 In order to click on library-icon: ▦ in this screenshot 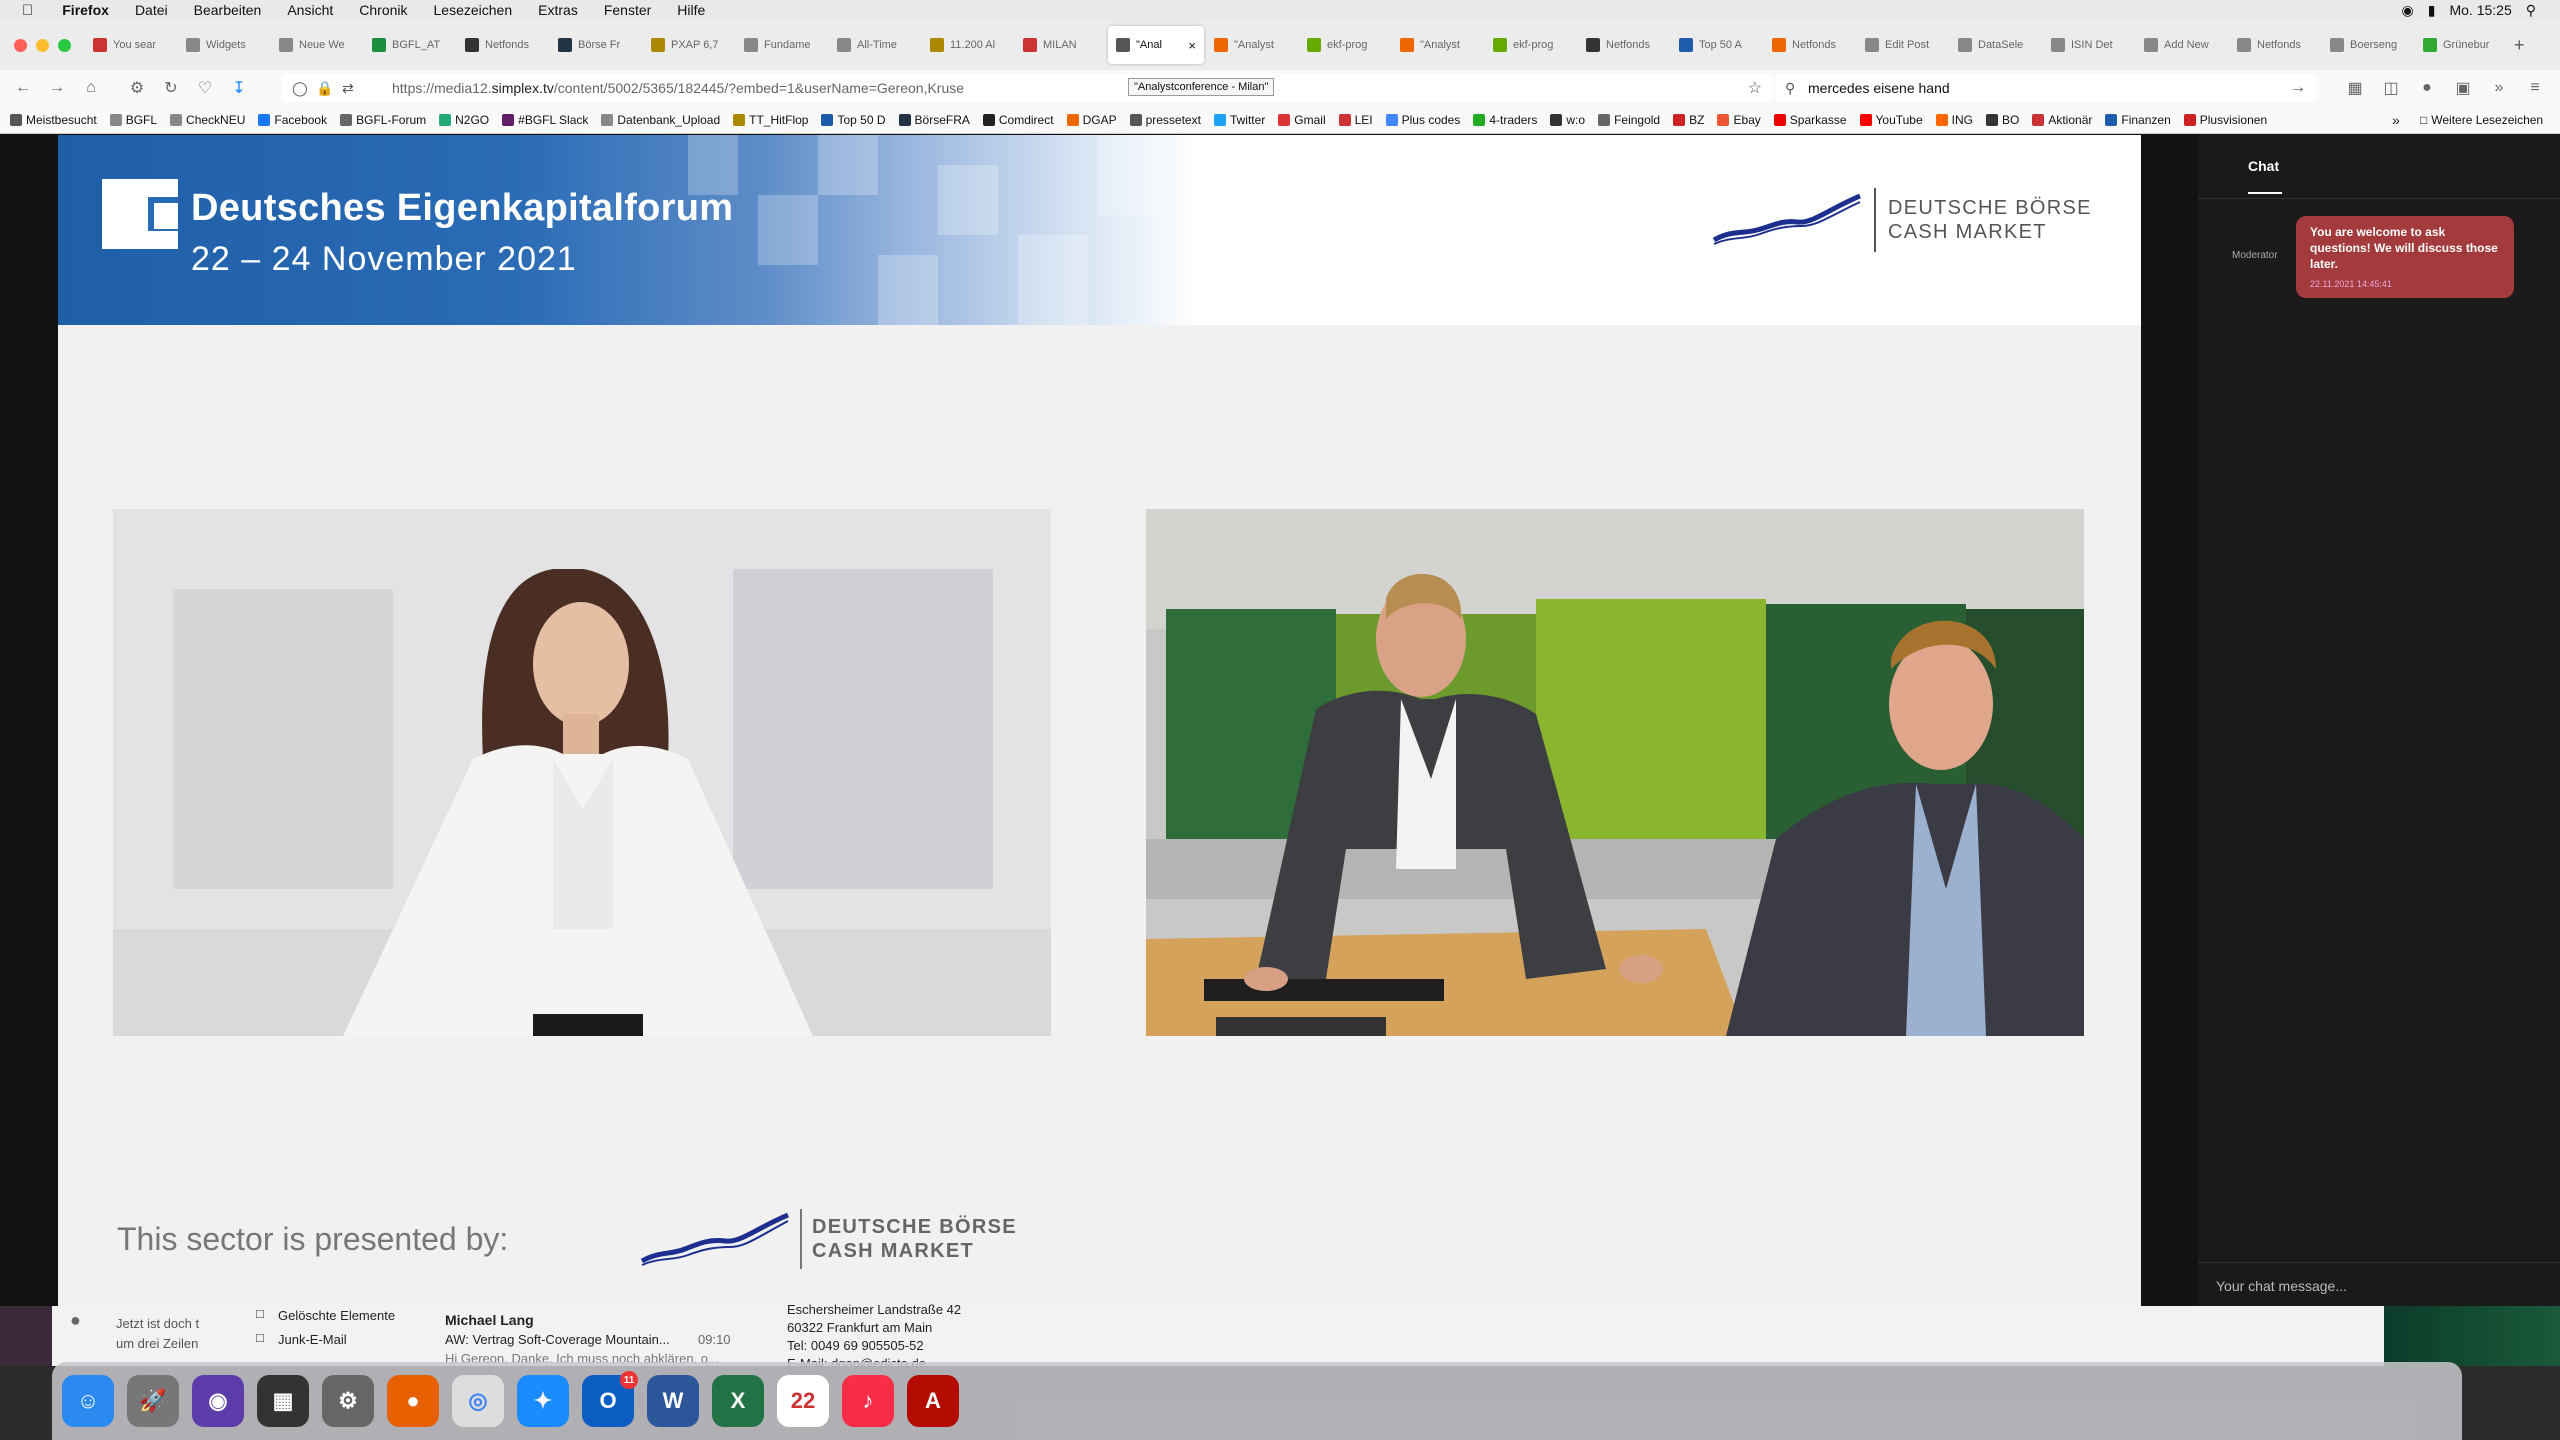, I will do `click(2355, 88)`.